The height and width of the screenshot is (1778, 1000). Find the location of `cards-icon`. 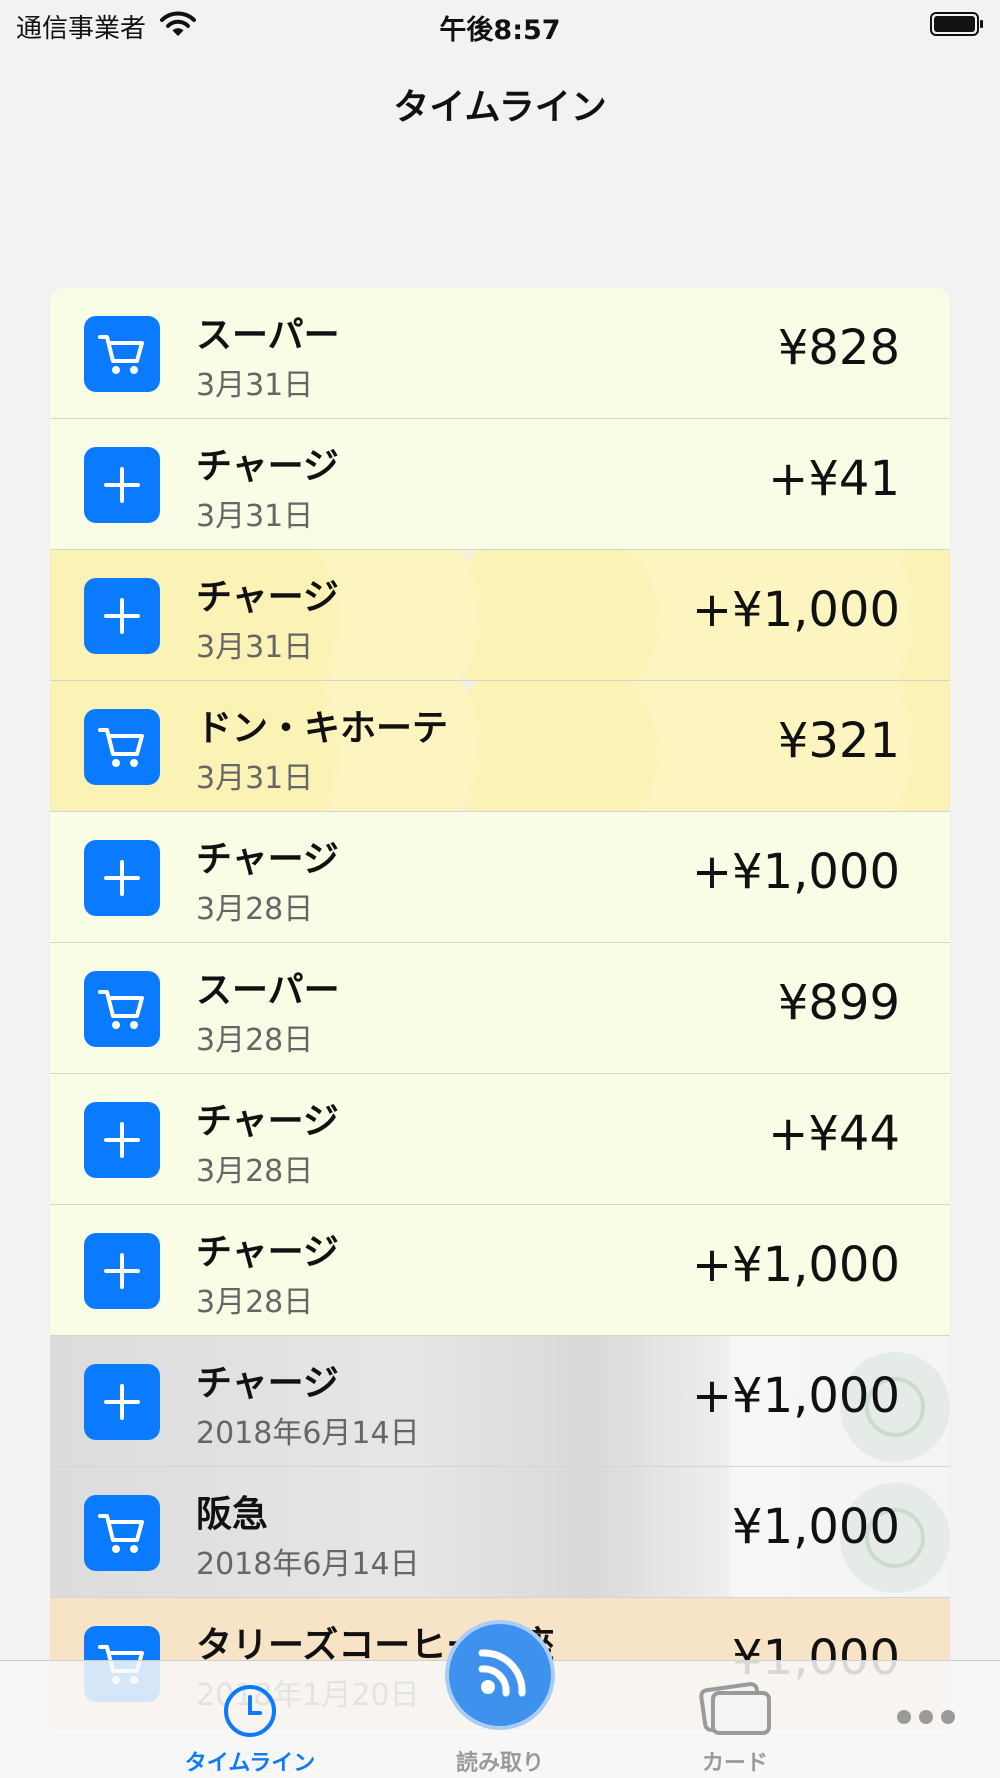

cards-icon is located at coordinates (737, 1708).